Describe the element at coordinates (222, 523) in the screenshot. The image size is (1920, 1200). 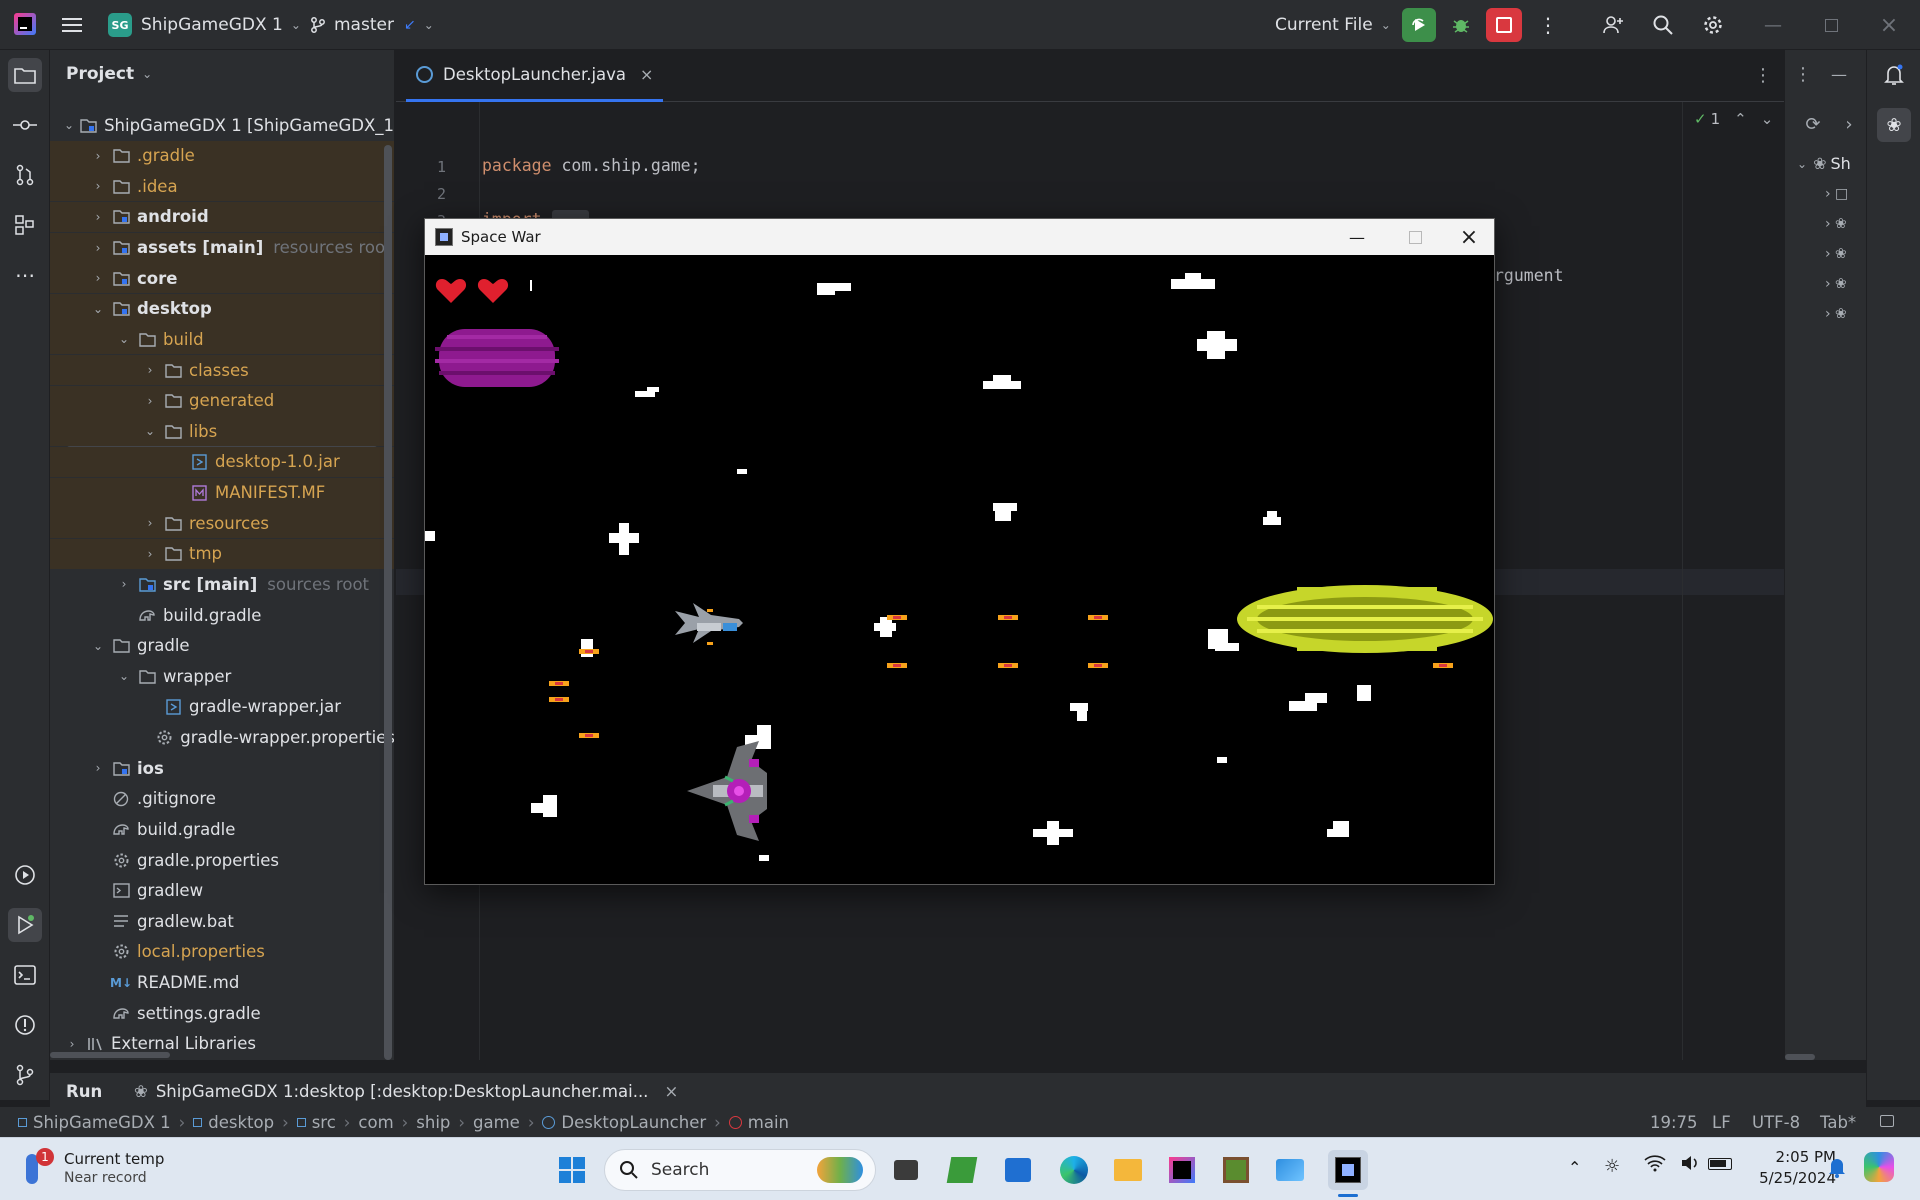
I see `project-tree-item: › resources` at that location.